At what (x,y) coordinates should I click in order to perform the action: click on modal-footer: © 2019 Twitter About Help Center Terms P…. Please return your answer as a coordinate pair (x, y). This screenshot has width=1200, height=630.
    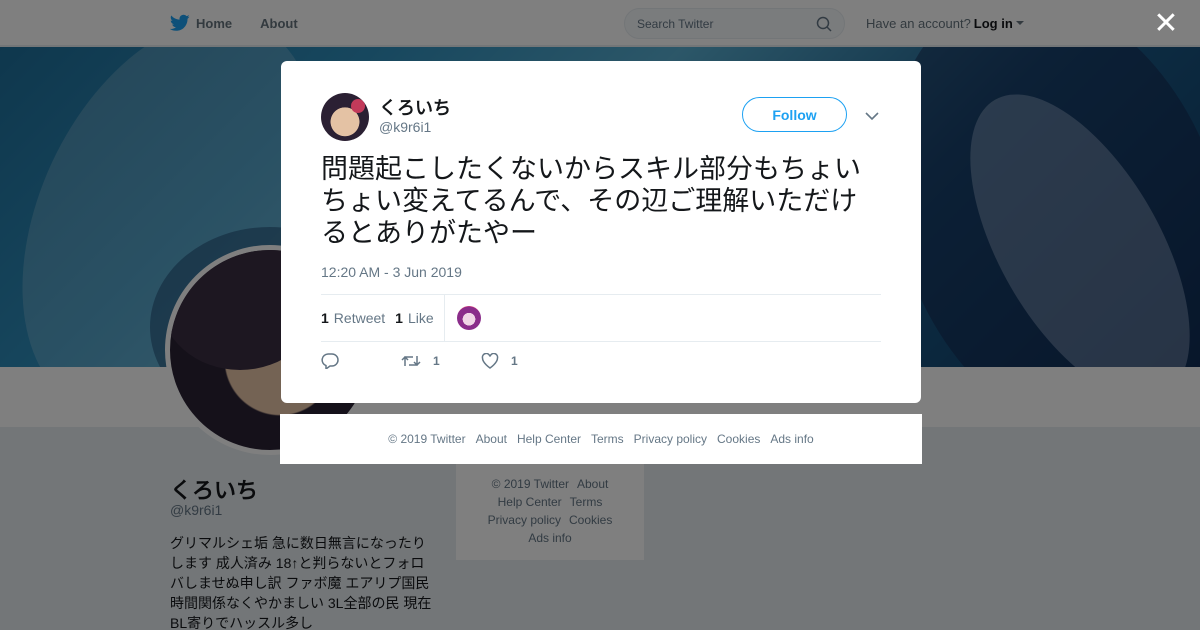
    Looking at the image, I should click on (601, 439).